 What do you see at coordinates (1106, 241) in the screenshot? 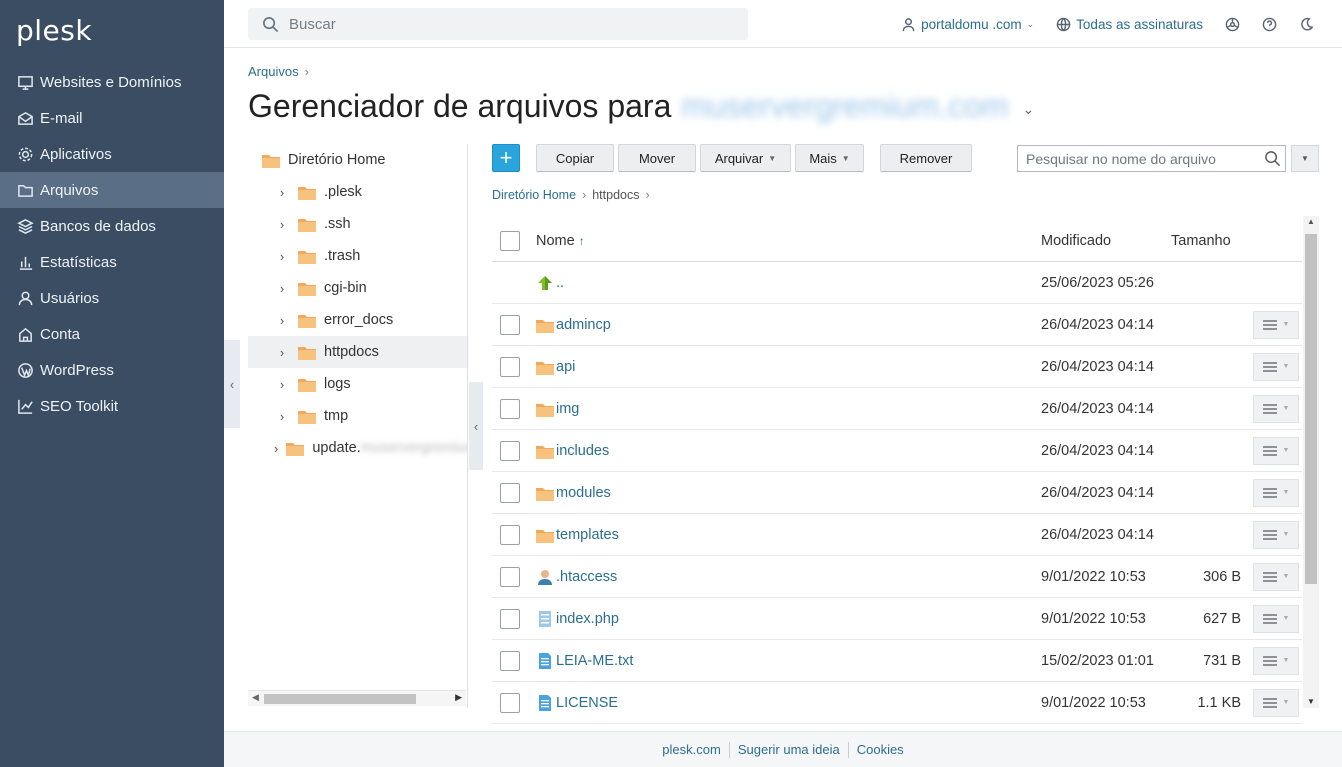
I see `column-modified: Modificado` at bounding box center [1106, 241].